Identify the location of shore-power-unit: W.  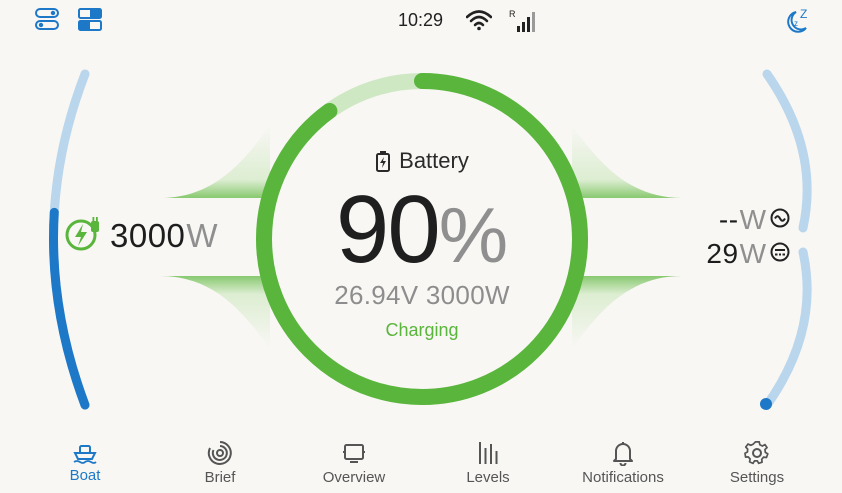
(202, 235).